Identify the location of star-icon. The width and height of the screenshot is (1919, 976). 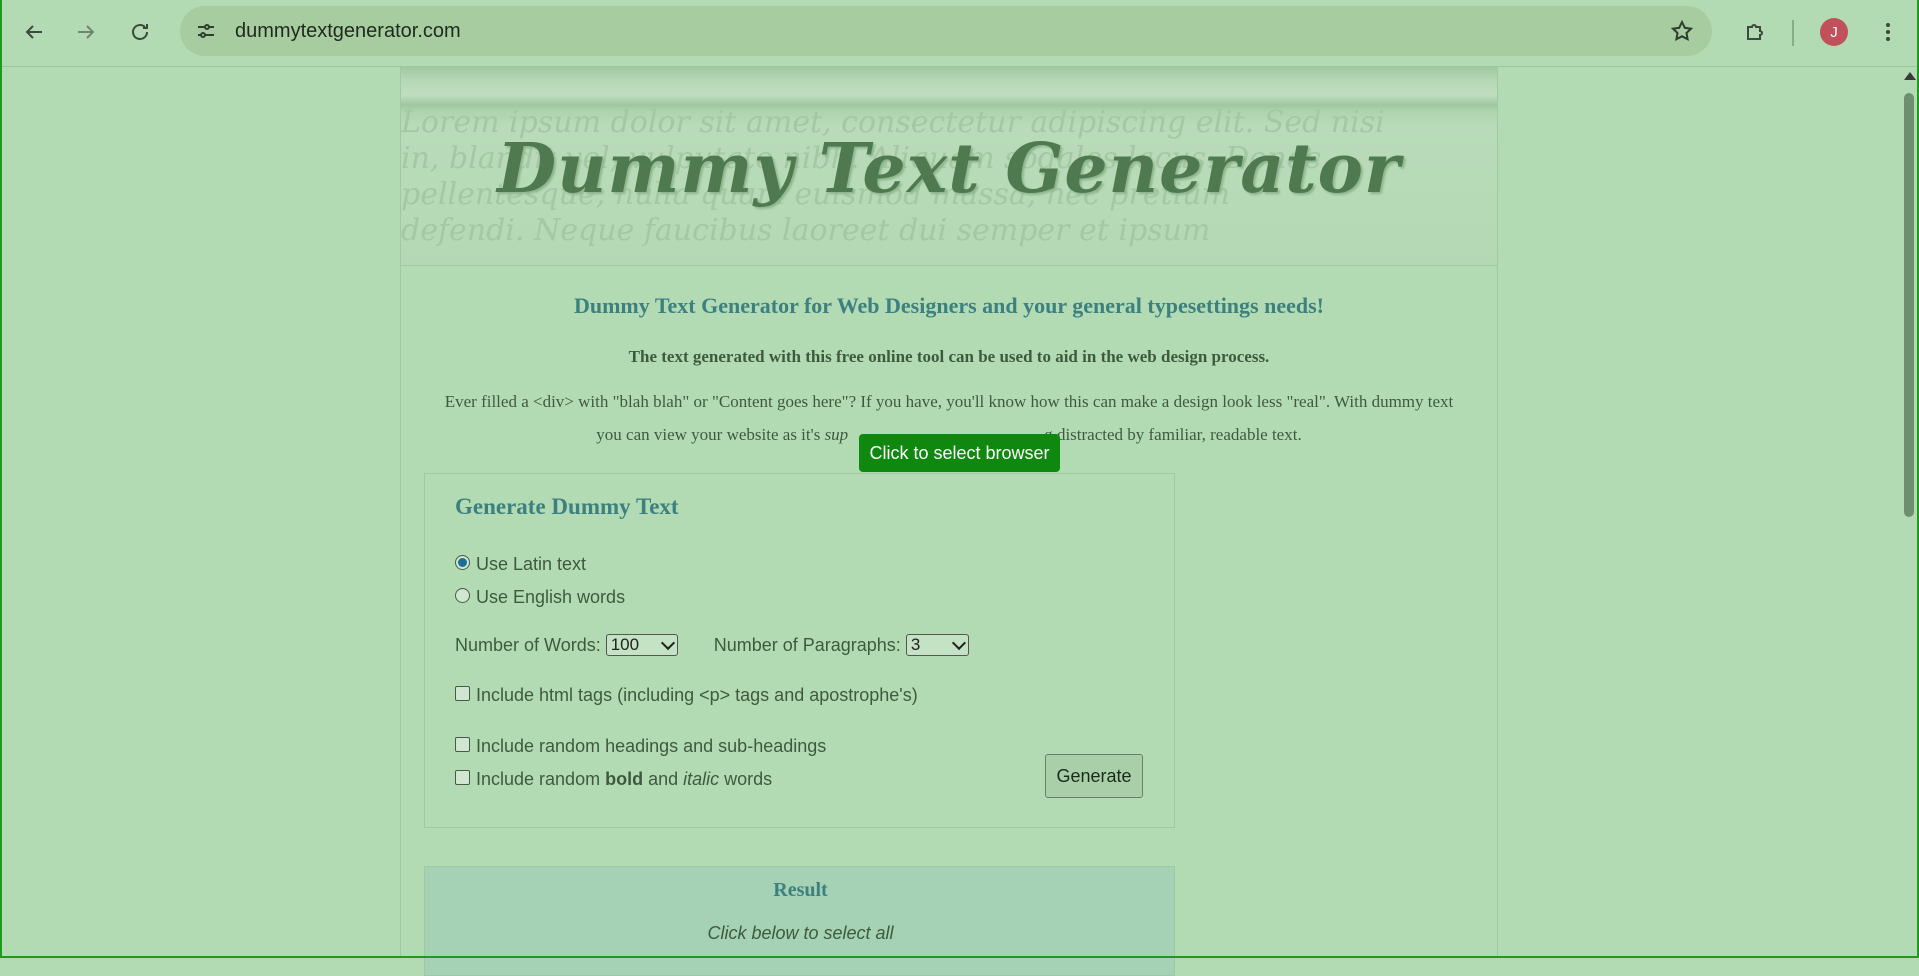
(1682, 31).